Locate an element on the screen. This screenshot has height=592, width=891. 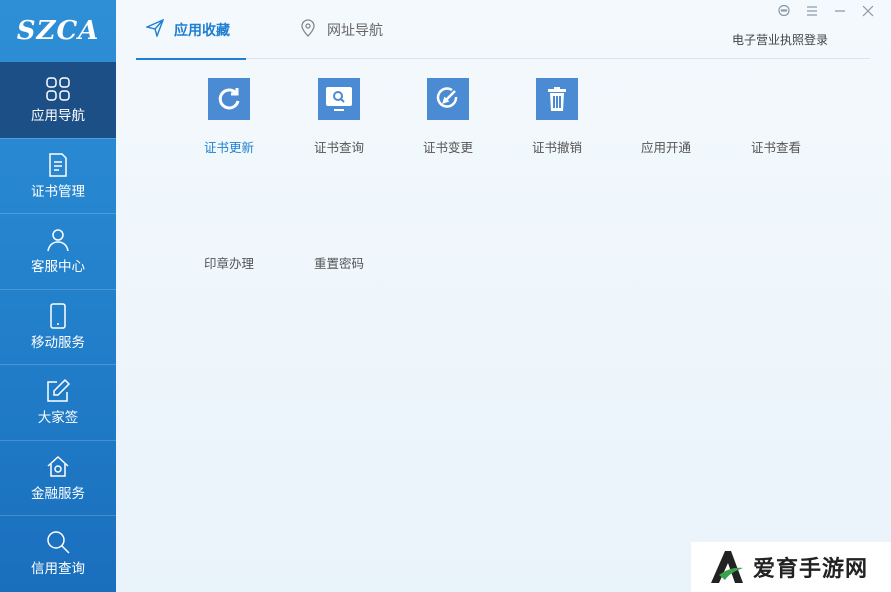
sidebar-item-label: 应用导航 is located at coordinates (58, 116).